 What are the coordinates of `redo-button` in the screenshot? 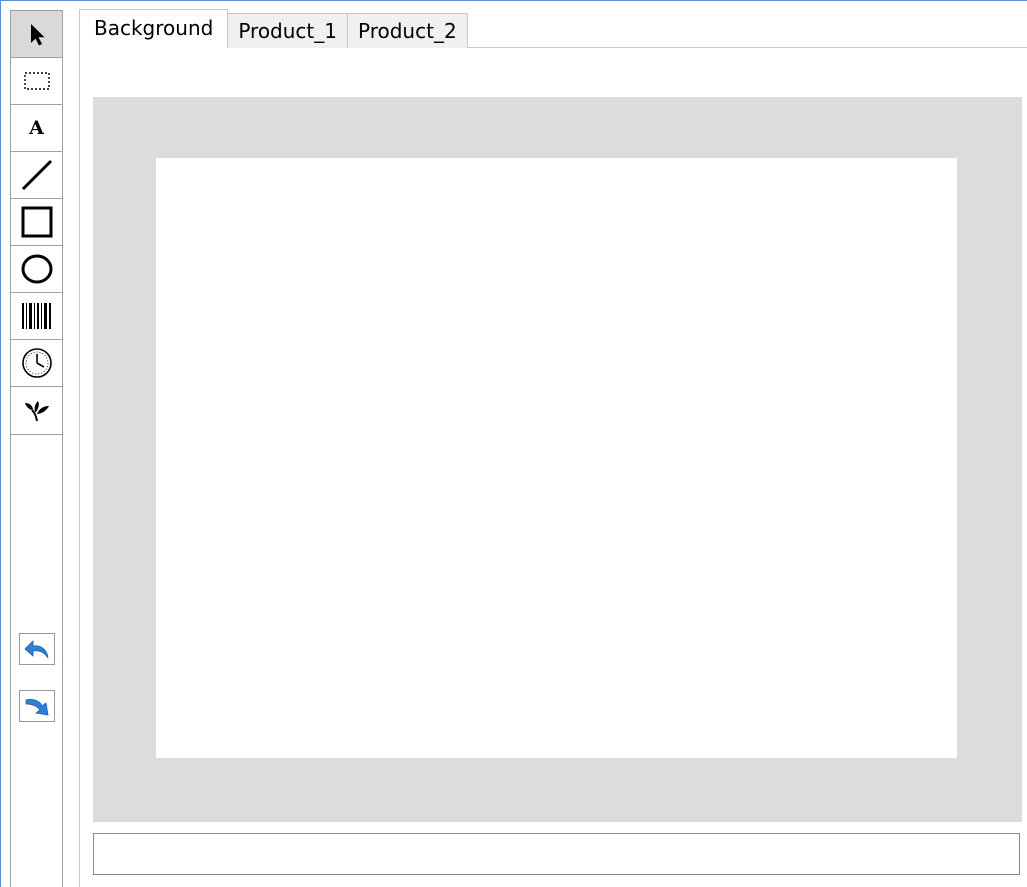 It's located at (37, 706).